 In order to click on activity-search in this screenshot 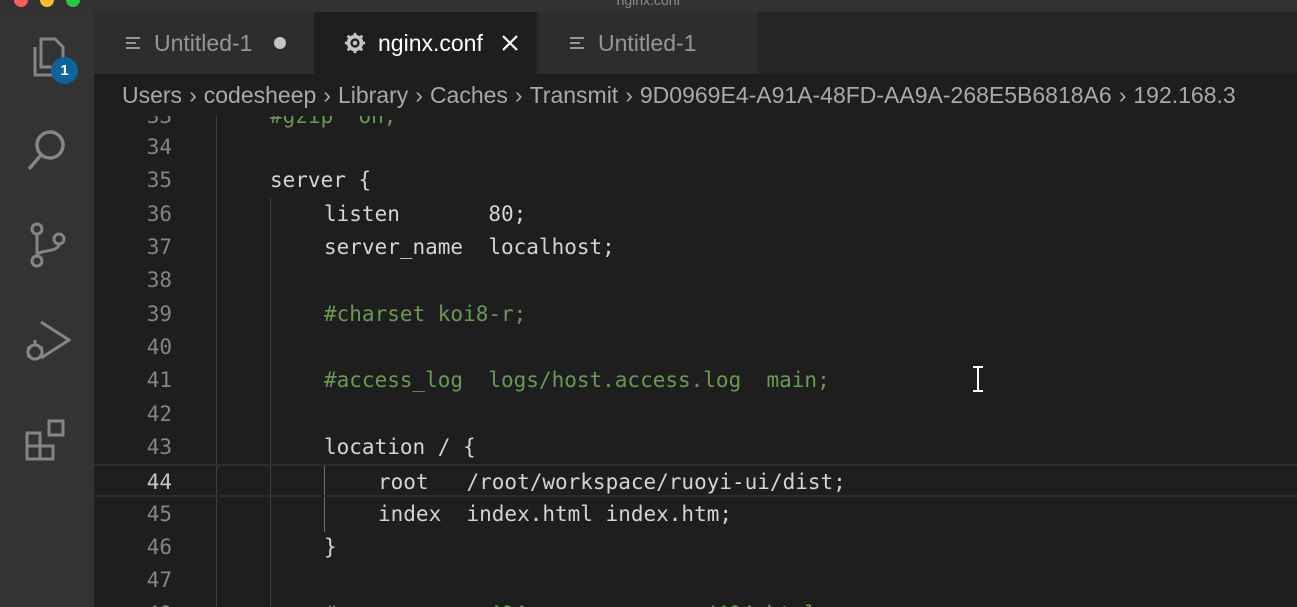, I will do `click(47, 149)`.